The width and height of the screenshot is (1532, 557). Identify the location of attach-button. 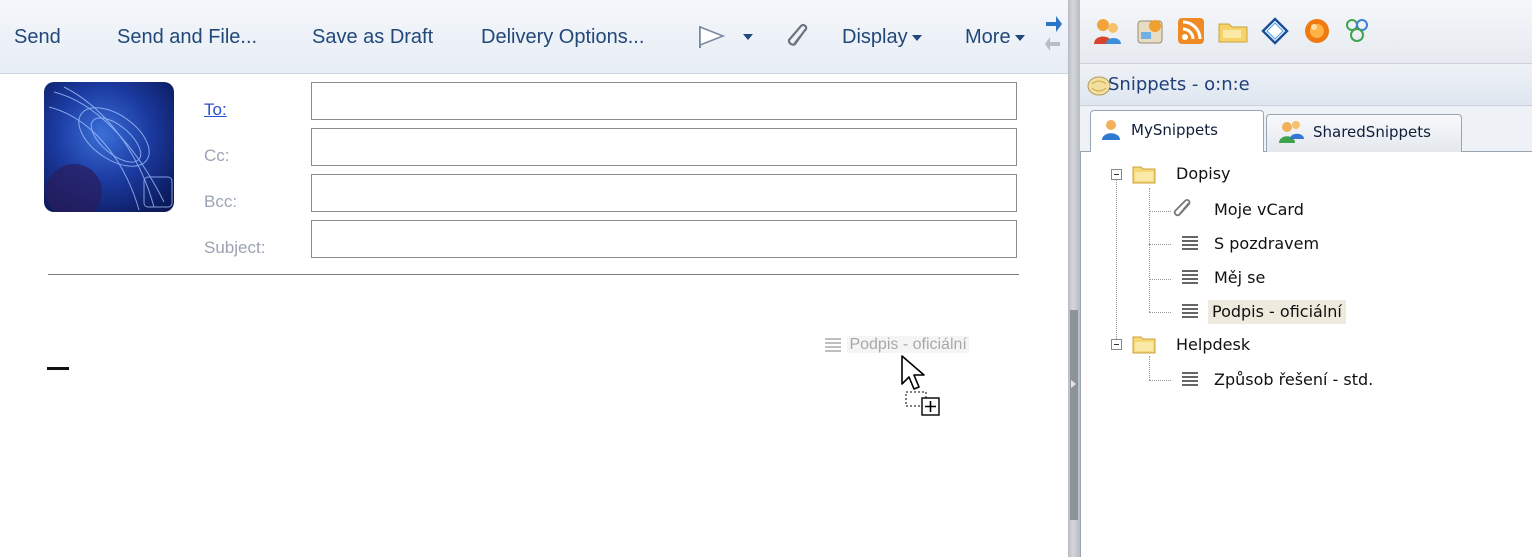
(799, 39).